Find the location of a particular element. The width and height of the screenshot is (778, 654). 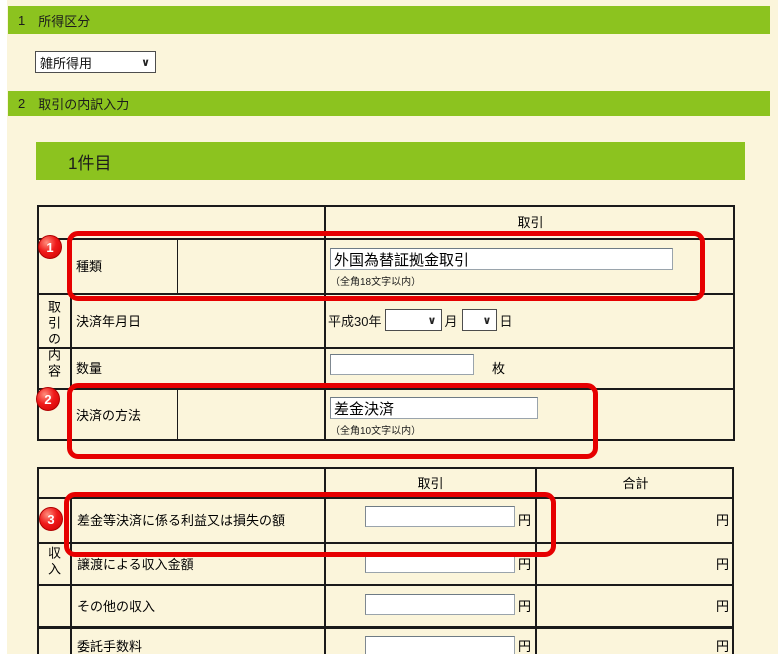

row-label-settlement-method: 決済の方法 is located at coordinates (109, 415).